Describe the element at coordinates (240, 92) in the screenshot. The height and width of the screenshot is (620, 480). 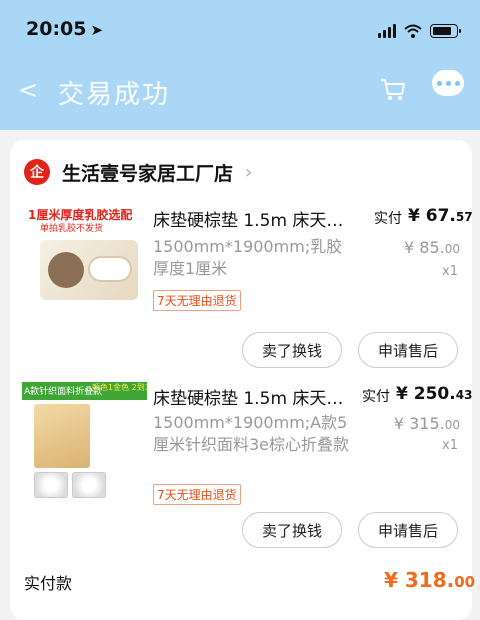
I see `nav-bar: < 交易成功` at that location.